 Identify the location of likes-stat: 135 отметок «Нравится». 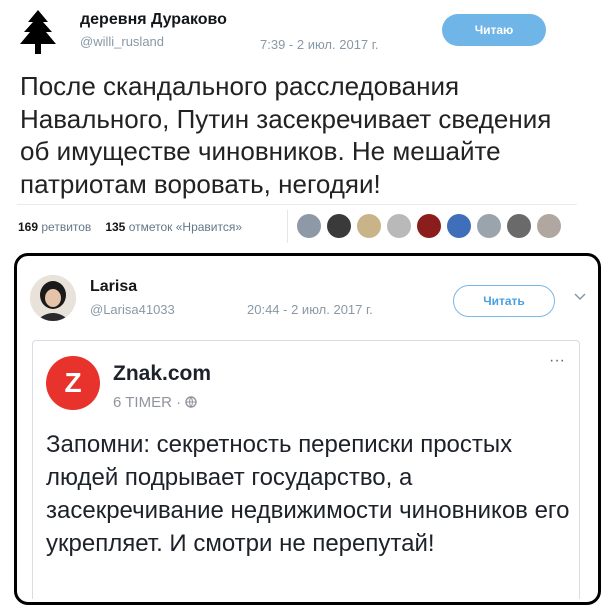
(173, 227).